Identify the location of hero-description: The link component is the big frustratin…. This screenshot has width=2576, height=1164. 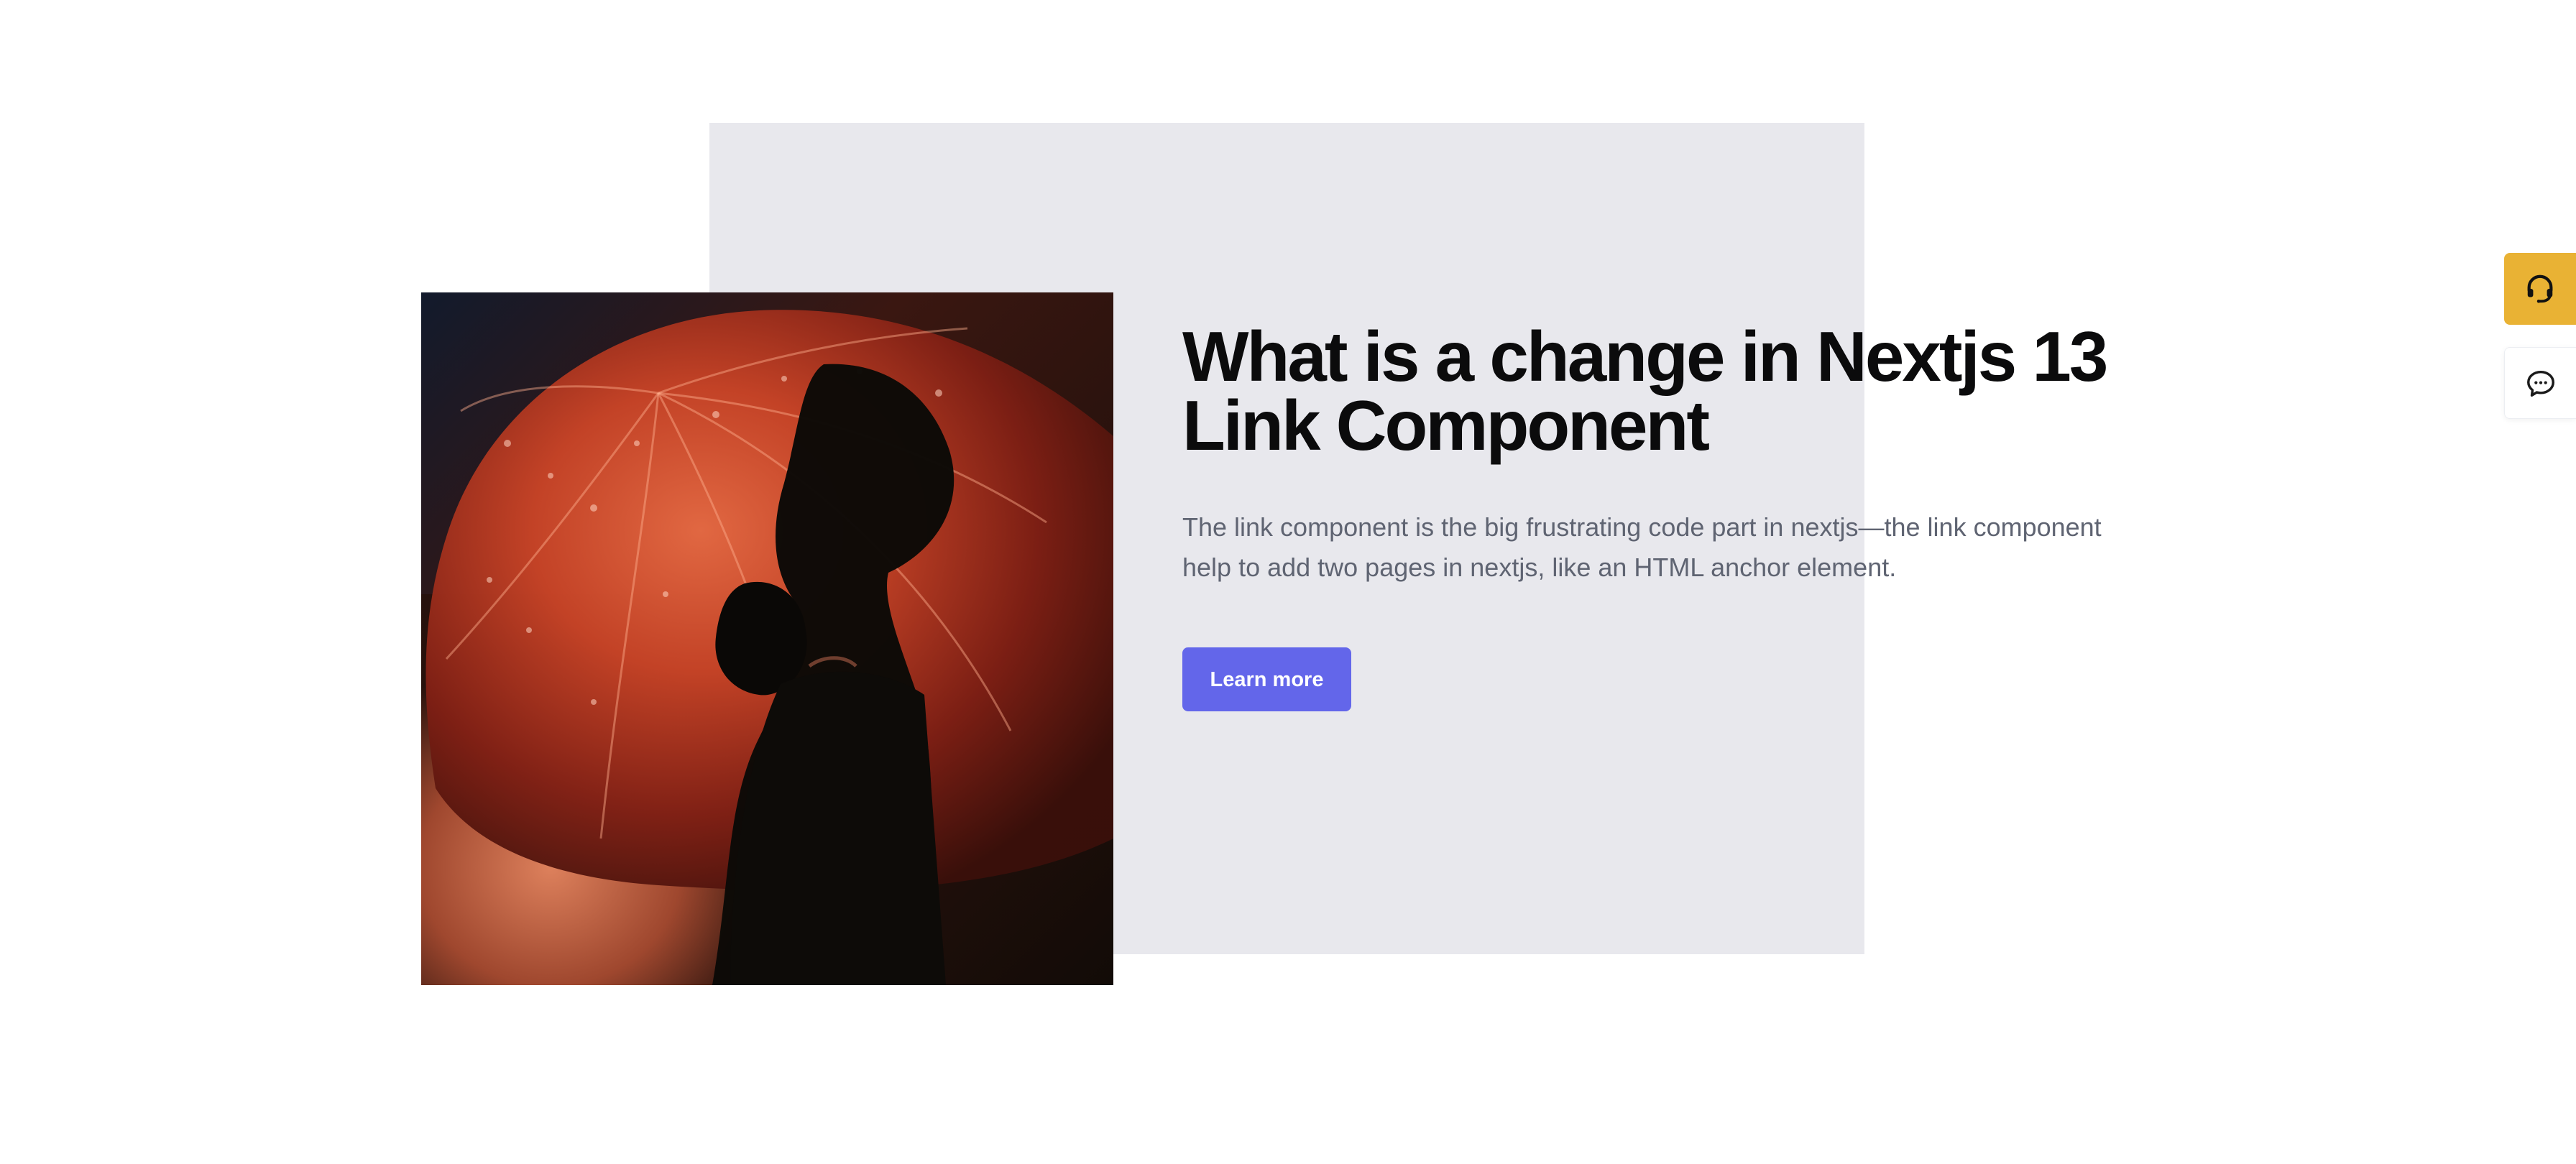
(1642, 547).